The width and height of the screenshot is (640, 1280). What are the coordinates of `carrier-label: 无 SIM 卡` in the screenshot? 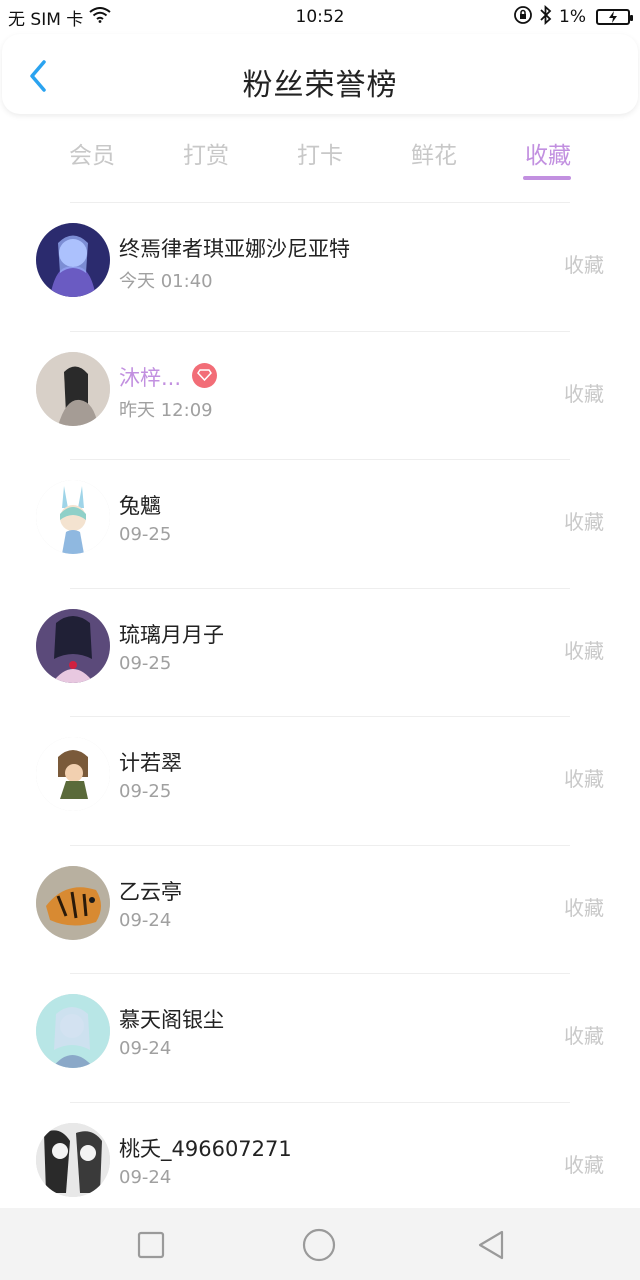 It's located at (46, 19).